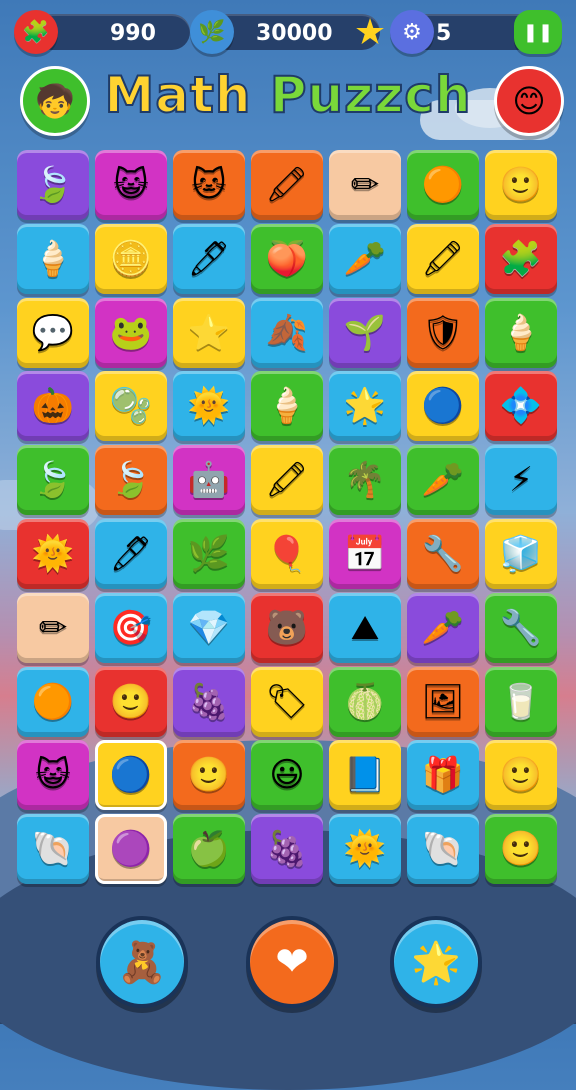  I want to click on board-tile: 🟣, so click(131, 849).